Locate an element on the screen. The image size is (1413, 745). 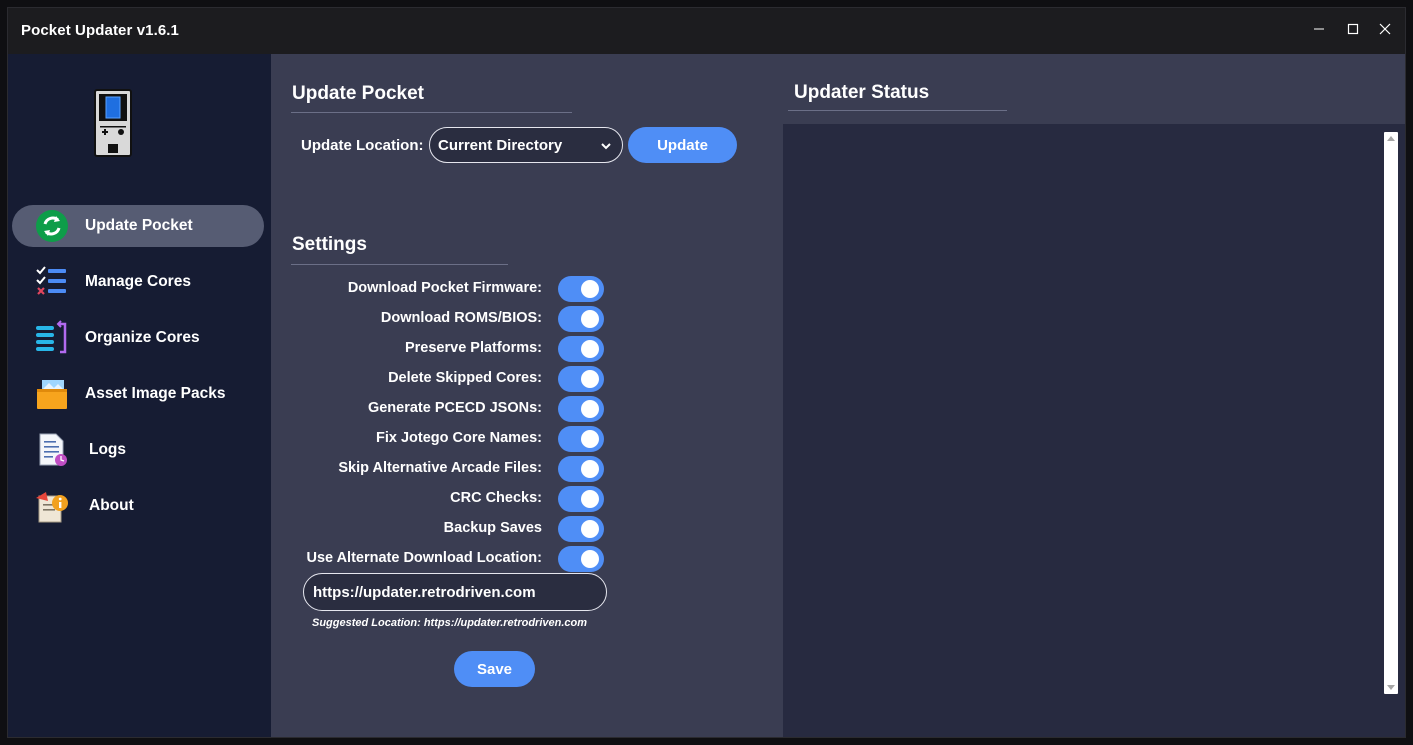
log-document-icon is located at coordinates (53, 449).